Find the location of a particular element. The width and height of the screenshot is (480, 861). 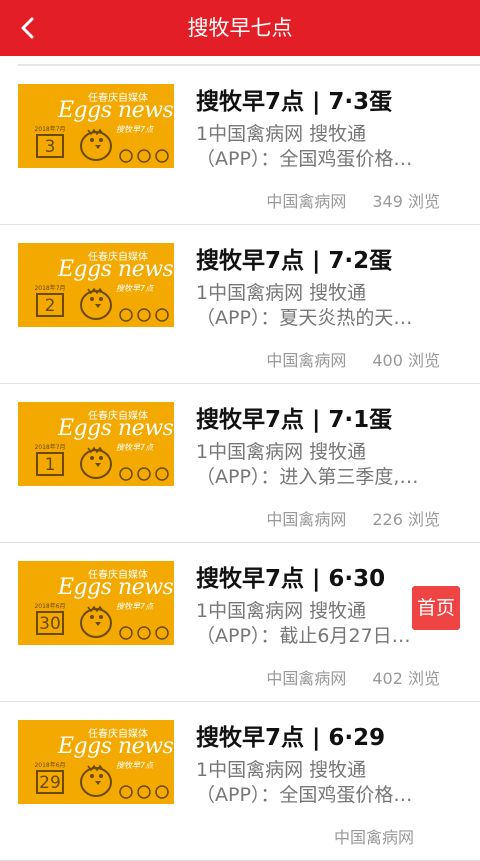

view-count: 402 浏览 is located at coordinates (406, 678).